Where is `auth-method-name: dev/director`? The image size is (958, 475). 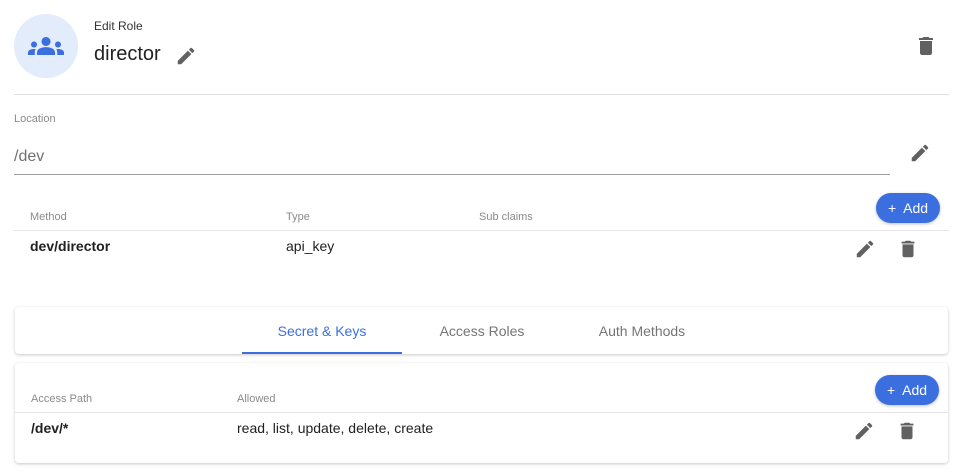
auth-method-name: dev/director is located at coordinates (70, 246).